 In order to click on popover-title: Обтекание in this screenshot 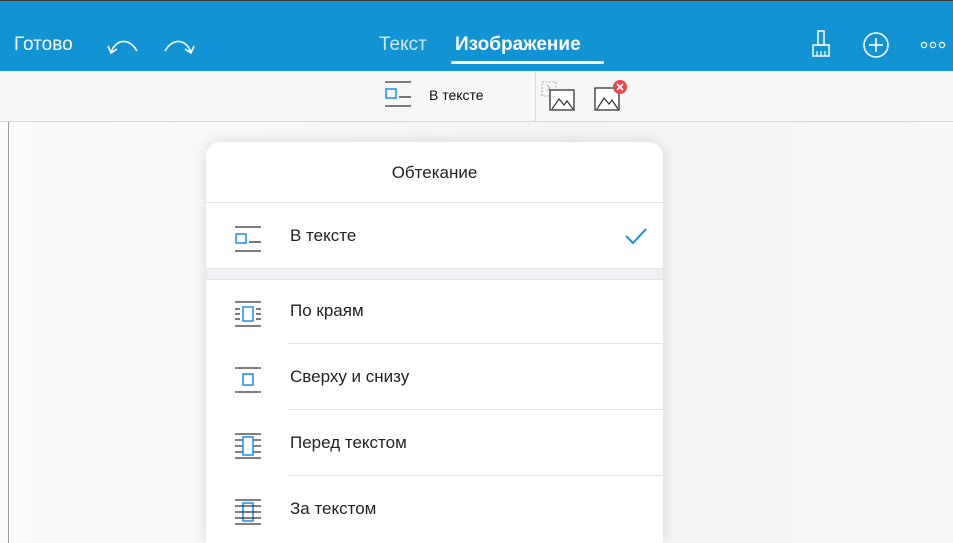, I will do `click(434, 172)`.